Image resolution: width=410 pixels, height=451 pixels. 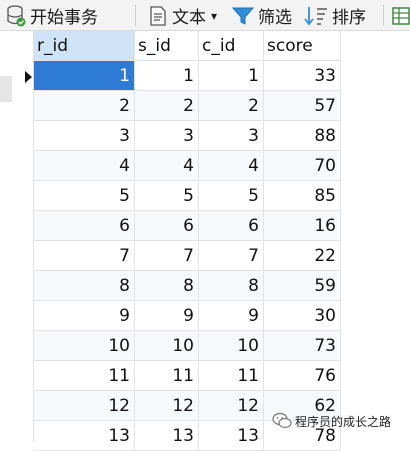 I want to click on column-header-row: r_id s_id c_id score, so click(x=187, y=46).